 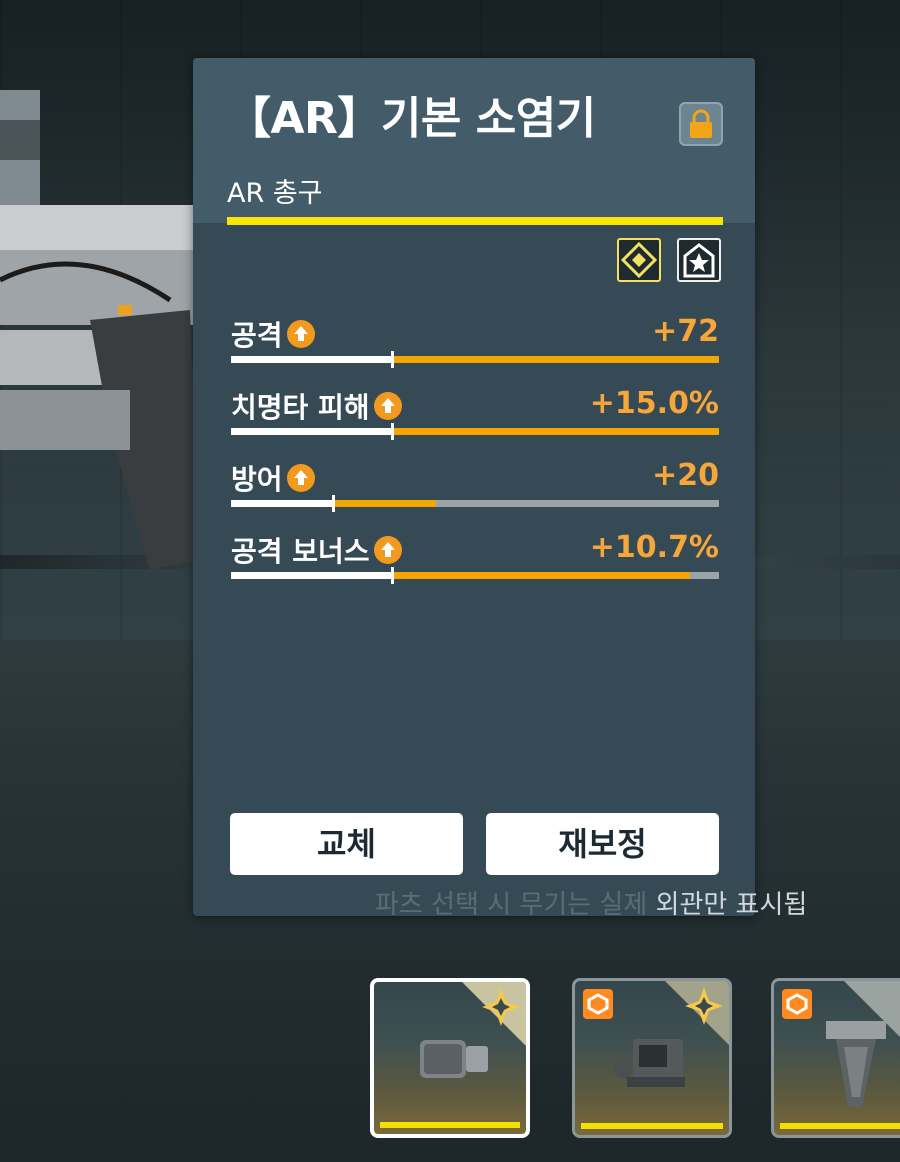 I want to click on muzzle-part-image, so click(x=454, y=1059).